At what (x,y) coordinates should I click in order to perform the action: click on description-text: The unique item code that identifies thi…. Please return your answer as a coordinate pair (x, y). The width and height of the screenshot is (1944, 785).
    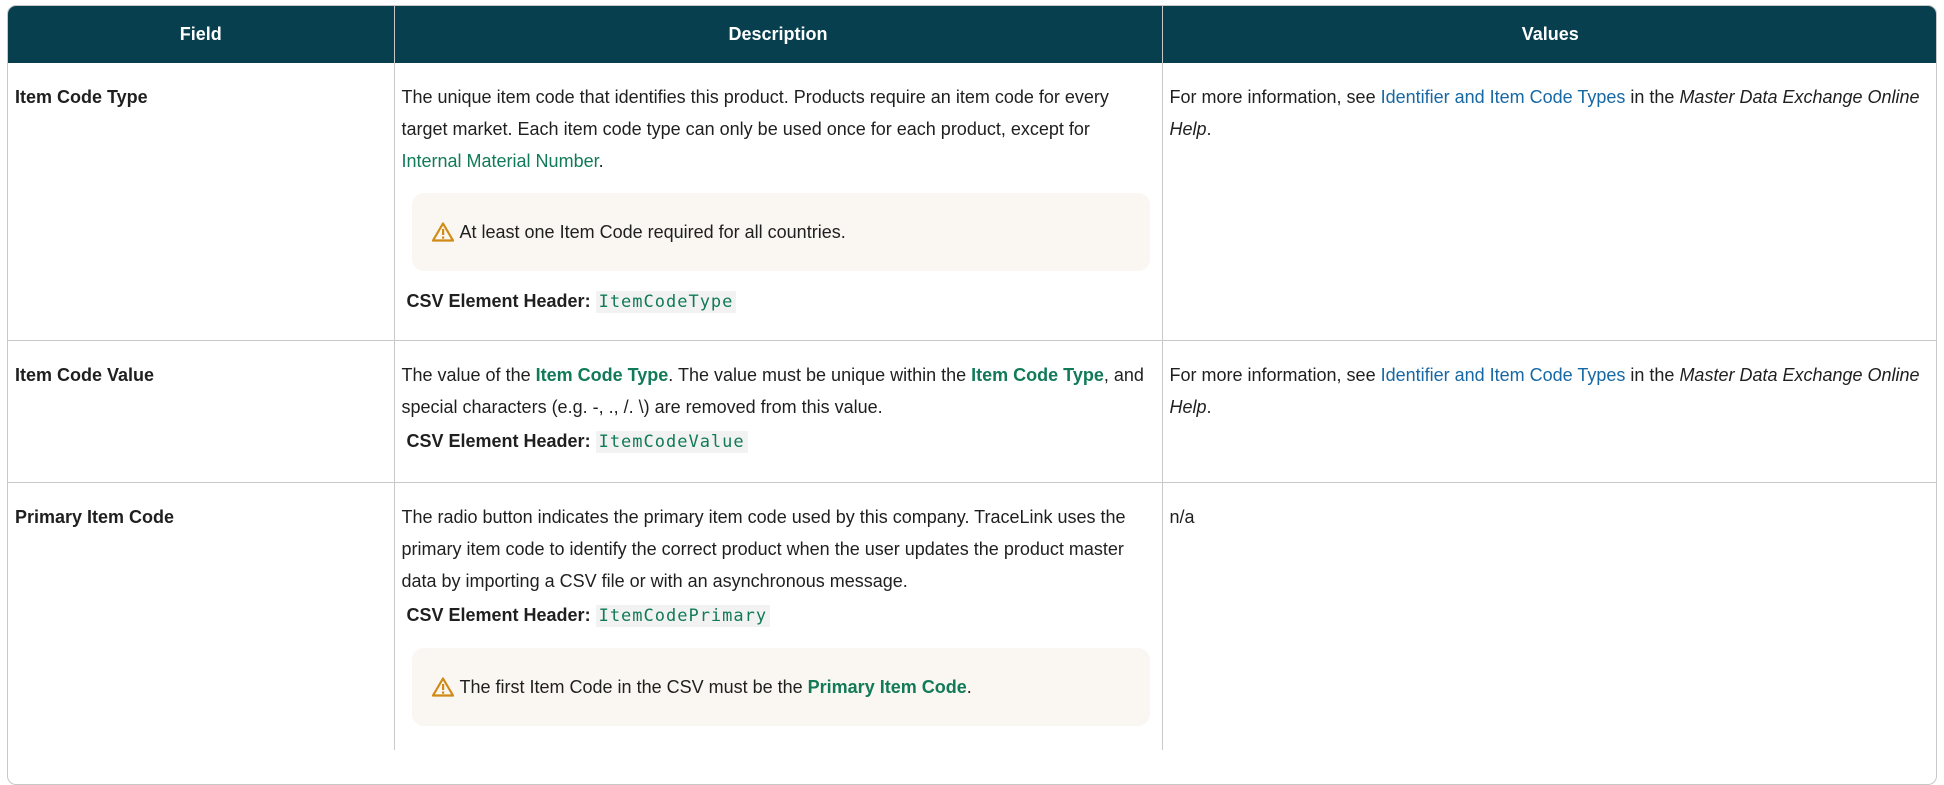
    Looking at the image, I should click on (778, 129).